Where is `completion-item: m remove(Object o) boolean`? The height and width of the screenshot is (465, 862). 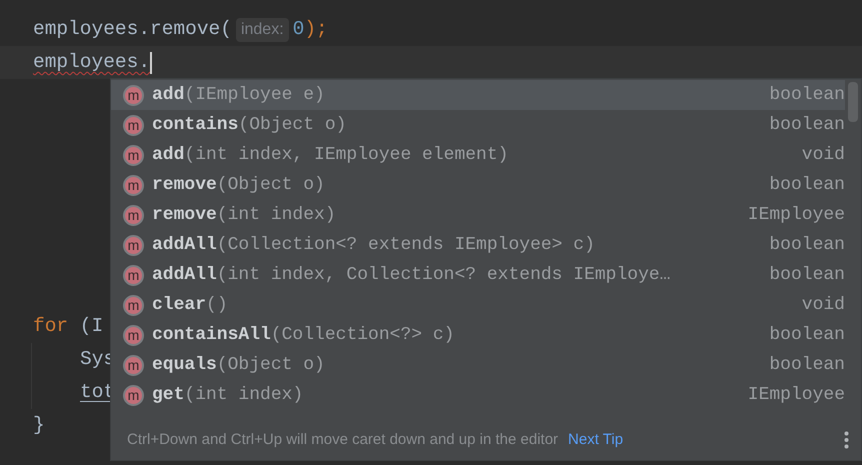
completion-item: m remove(Object o) boolean is located at coordinates (478, 185).